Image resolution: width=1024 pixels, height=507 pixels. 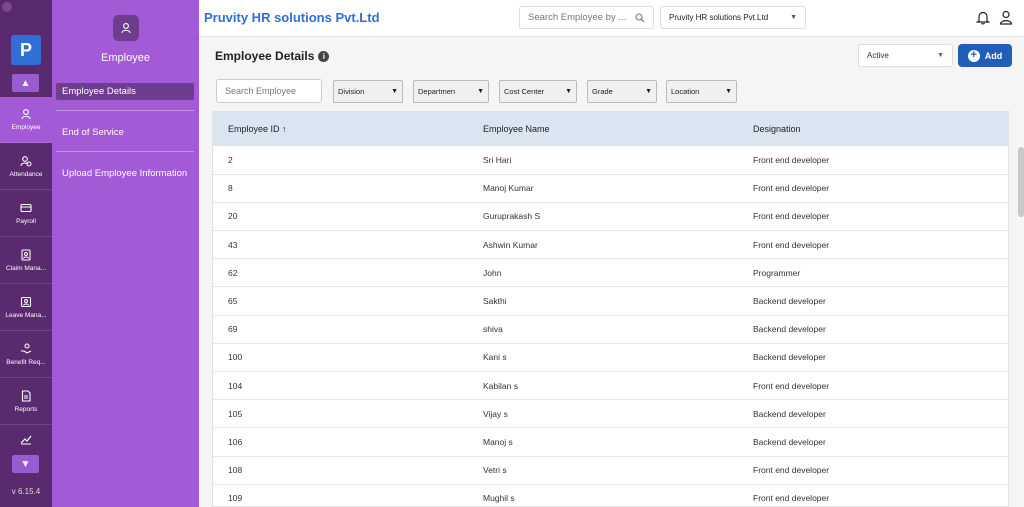 I want to click on app-logo: P, so click(x=26, y=50).